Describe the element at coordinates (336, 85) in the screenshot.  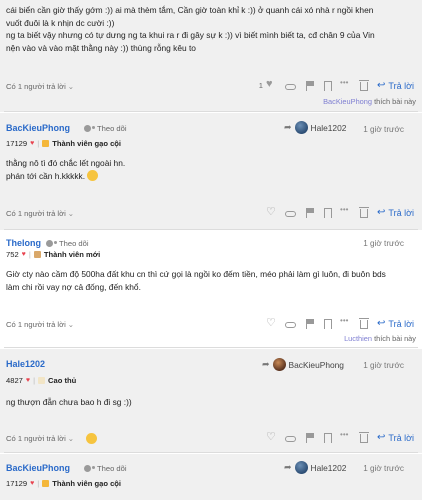
I see `post-actions: 1 ↩Trả lời` at that location.